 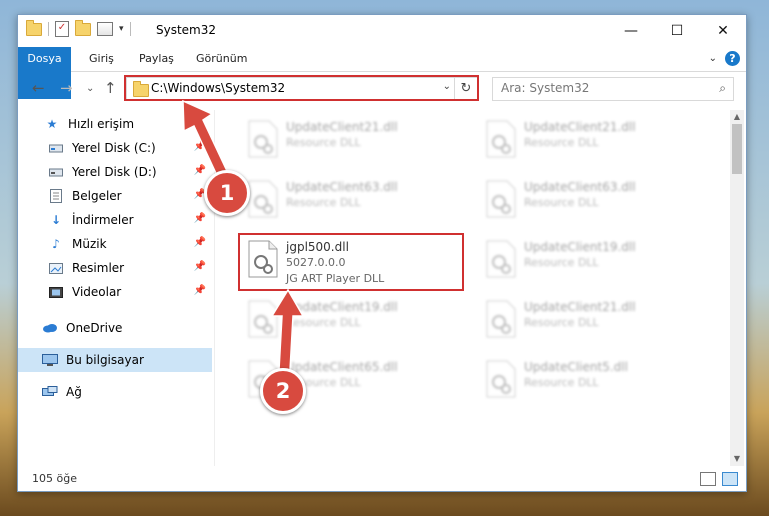 What do you see at coordinates (545, 88) in the screenshot?
I see `search-placeholder: Ara: System32` at bounding box center [545, 88].